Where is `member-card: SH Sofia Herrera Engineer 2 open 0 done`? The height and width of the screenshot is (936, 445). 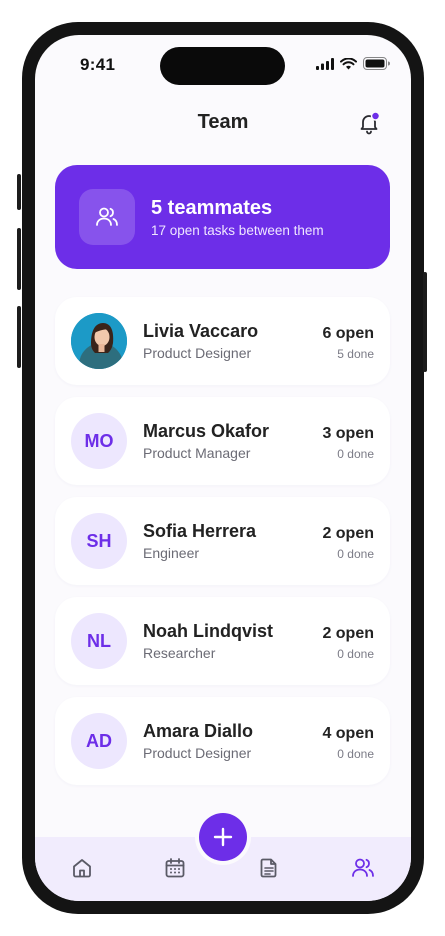
member-card: SH Sofia Herrera Engineer 2 open 0 done is located at coordinates (222, 541).